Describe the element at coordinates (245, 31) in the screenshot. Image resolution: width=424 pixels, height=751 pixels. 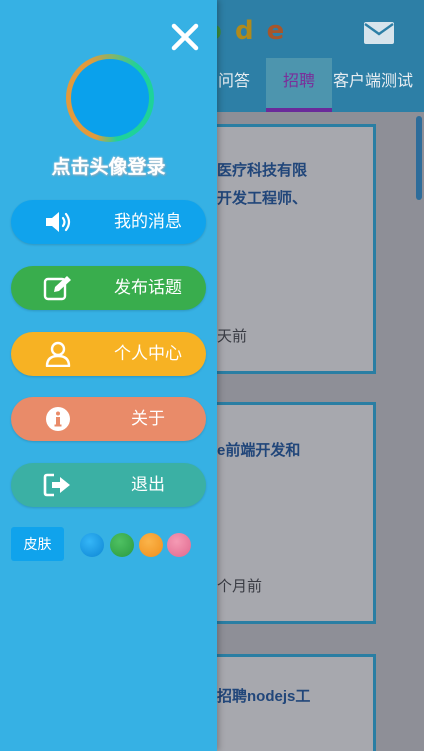
I see `logo-letter: d` at that location.